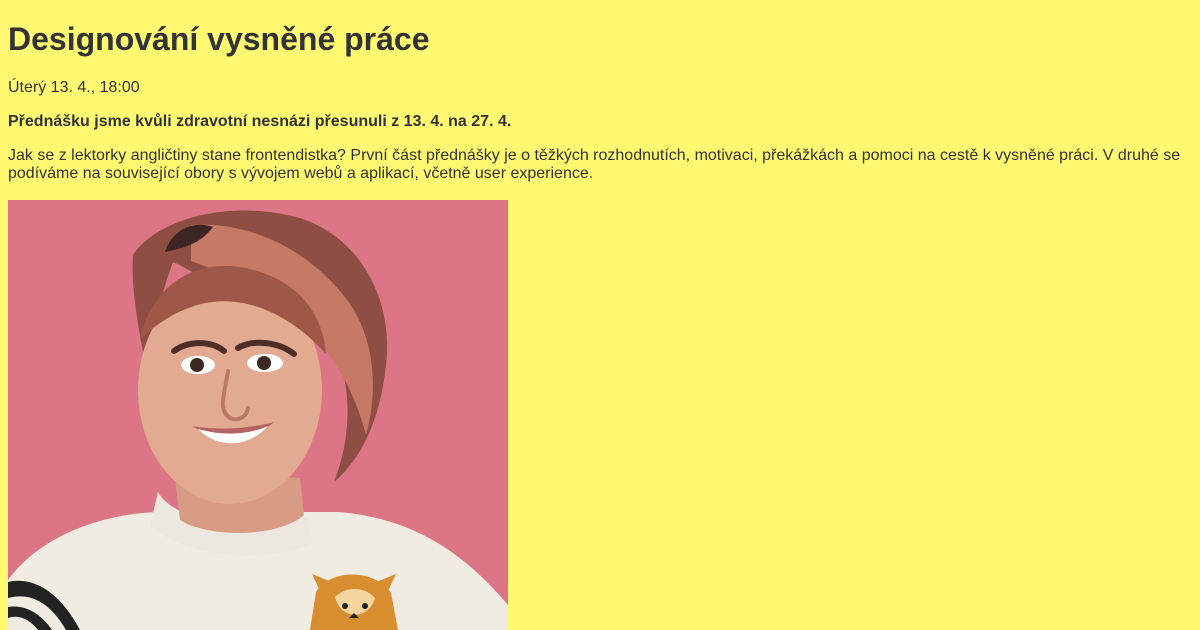 This screenshot has height=630, width=1200. What do you see at coordinates (219, 39) in the screenshot?
I see `event-title: Designování vysněné práce` at bounding box center [219, 39].